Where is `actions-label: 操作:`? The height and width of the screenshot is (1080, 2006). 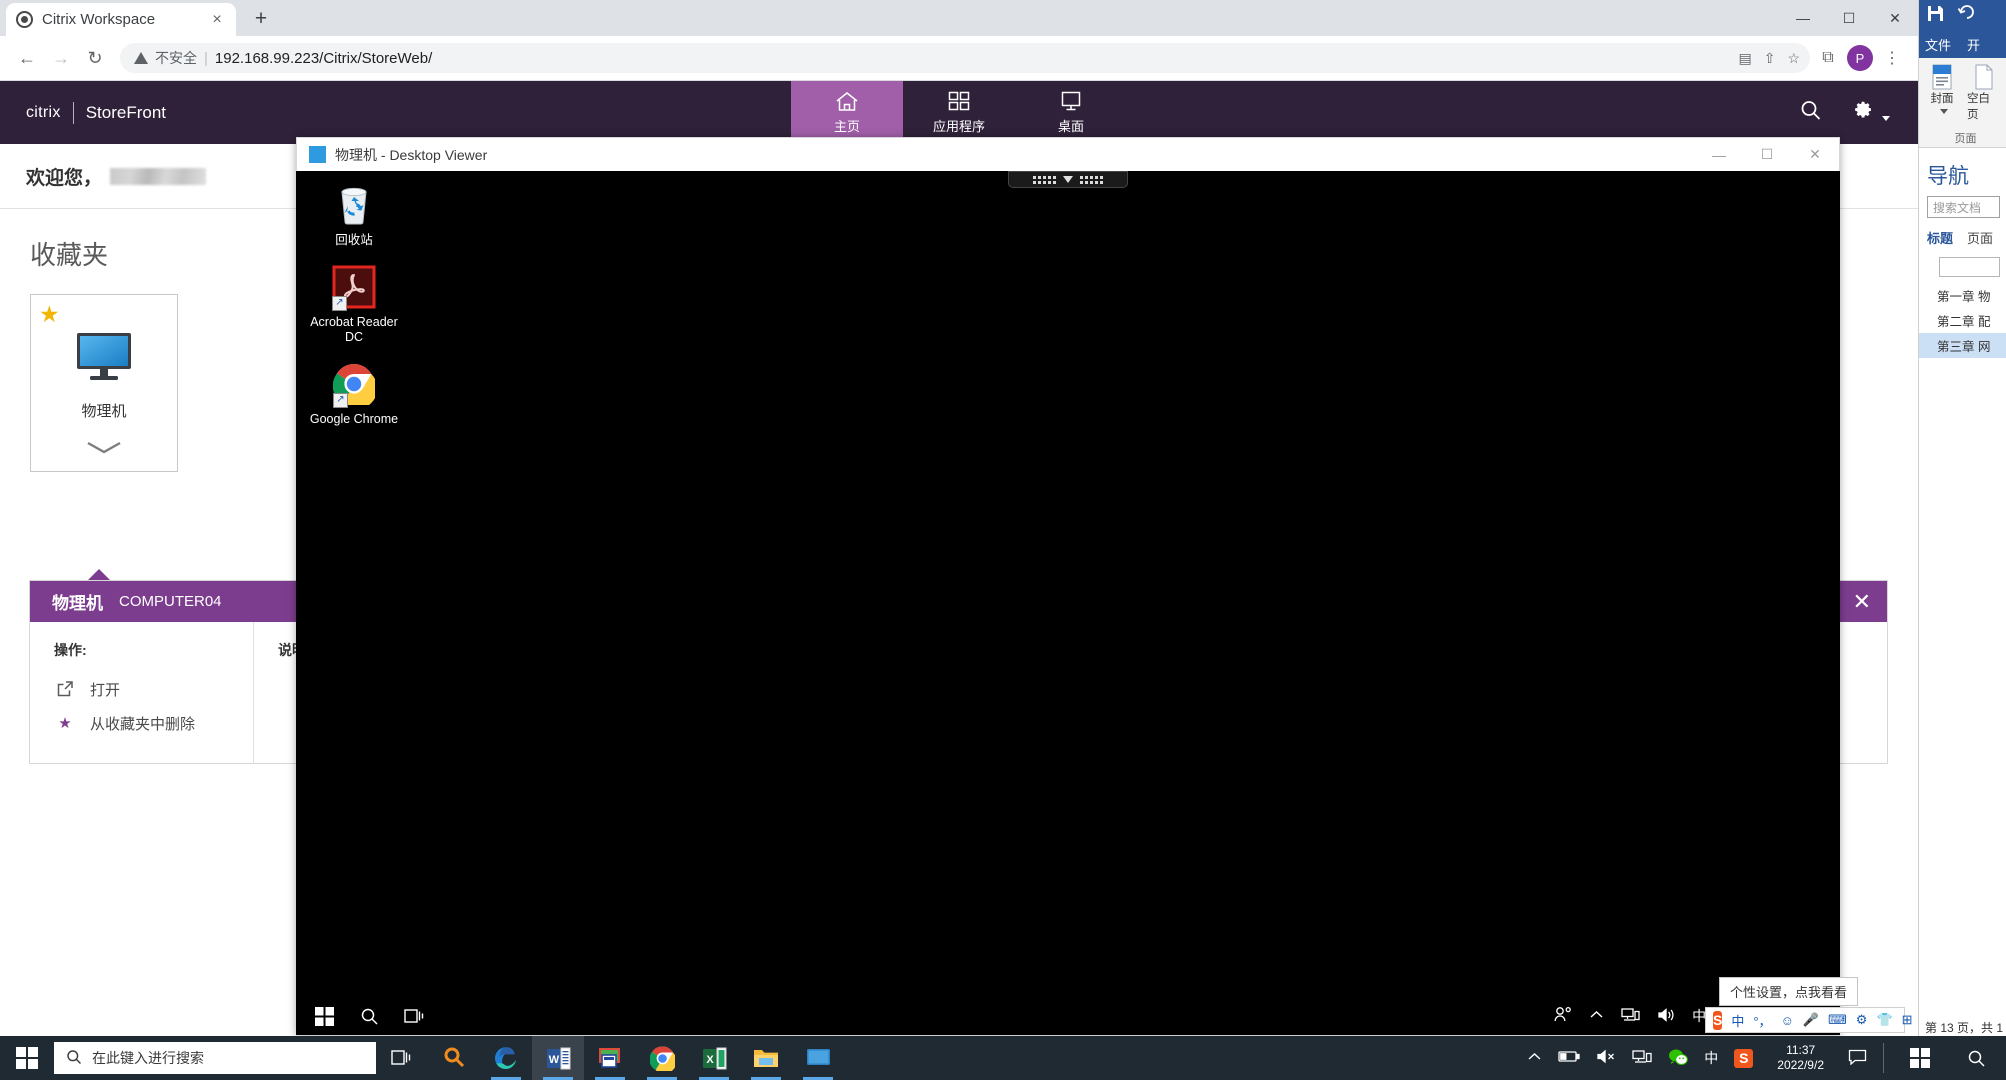 actions-label: 操作: is located at coordinates (70, 650).